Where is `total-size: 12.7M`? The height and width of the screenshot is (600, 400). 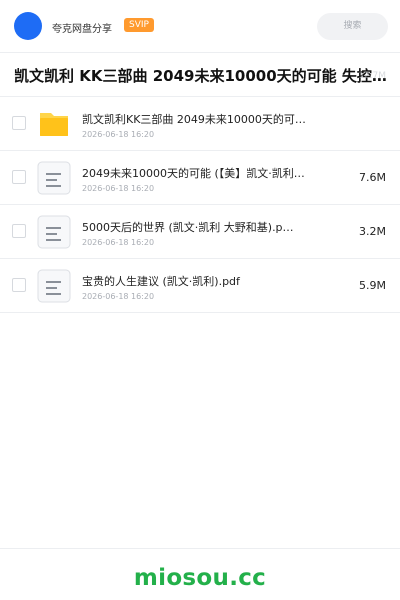 total-size: 12.7M is located at coordinates (372, 76).